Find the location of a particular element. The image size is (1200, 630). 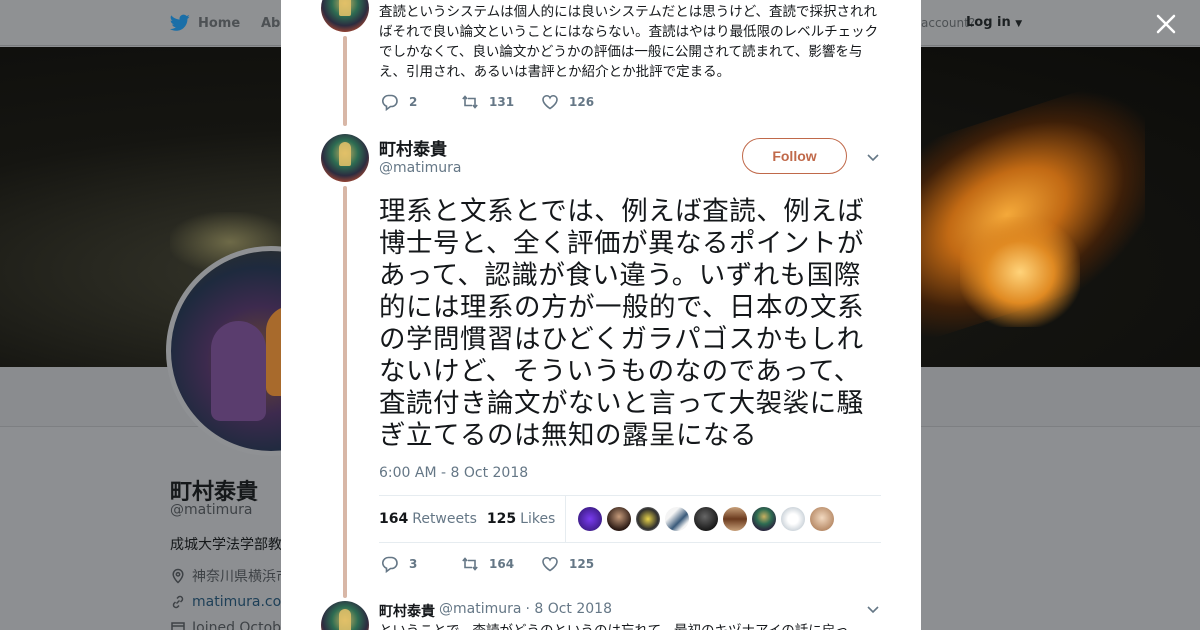

nav-home-label: Home is located at coordinates (219, 23).